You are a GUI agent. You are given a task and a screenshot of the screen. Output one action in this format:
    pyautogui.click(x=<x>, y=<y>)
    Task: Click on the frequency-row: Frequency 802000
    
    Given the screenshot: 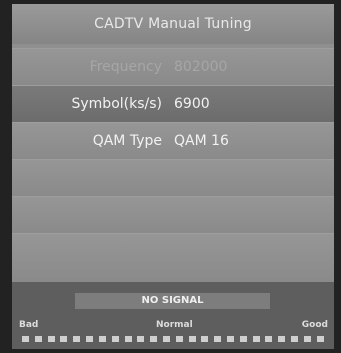 What is the action you would take?
    pyautogui.click(x=173, y=66)
    